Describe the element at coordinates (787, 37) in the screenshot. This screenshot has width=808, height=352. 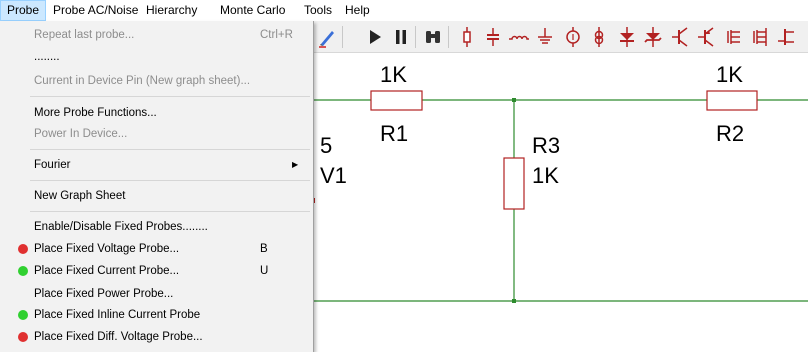
I see `jfet-icon` at that location.